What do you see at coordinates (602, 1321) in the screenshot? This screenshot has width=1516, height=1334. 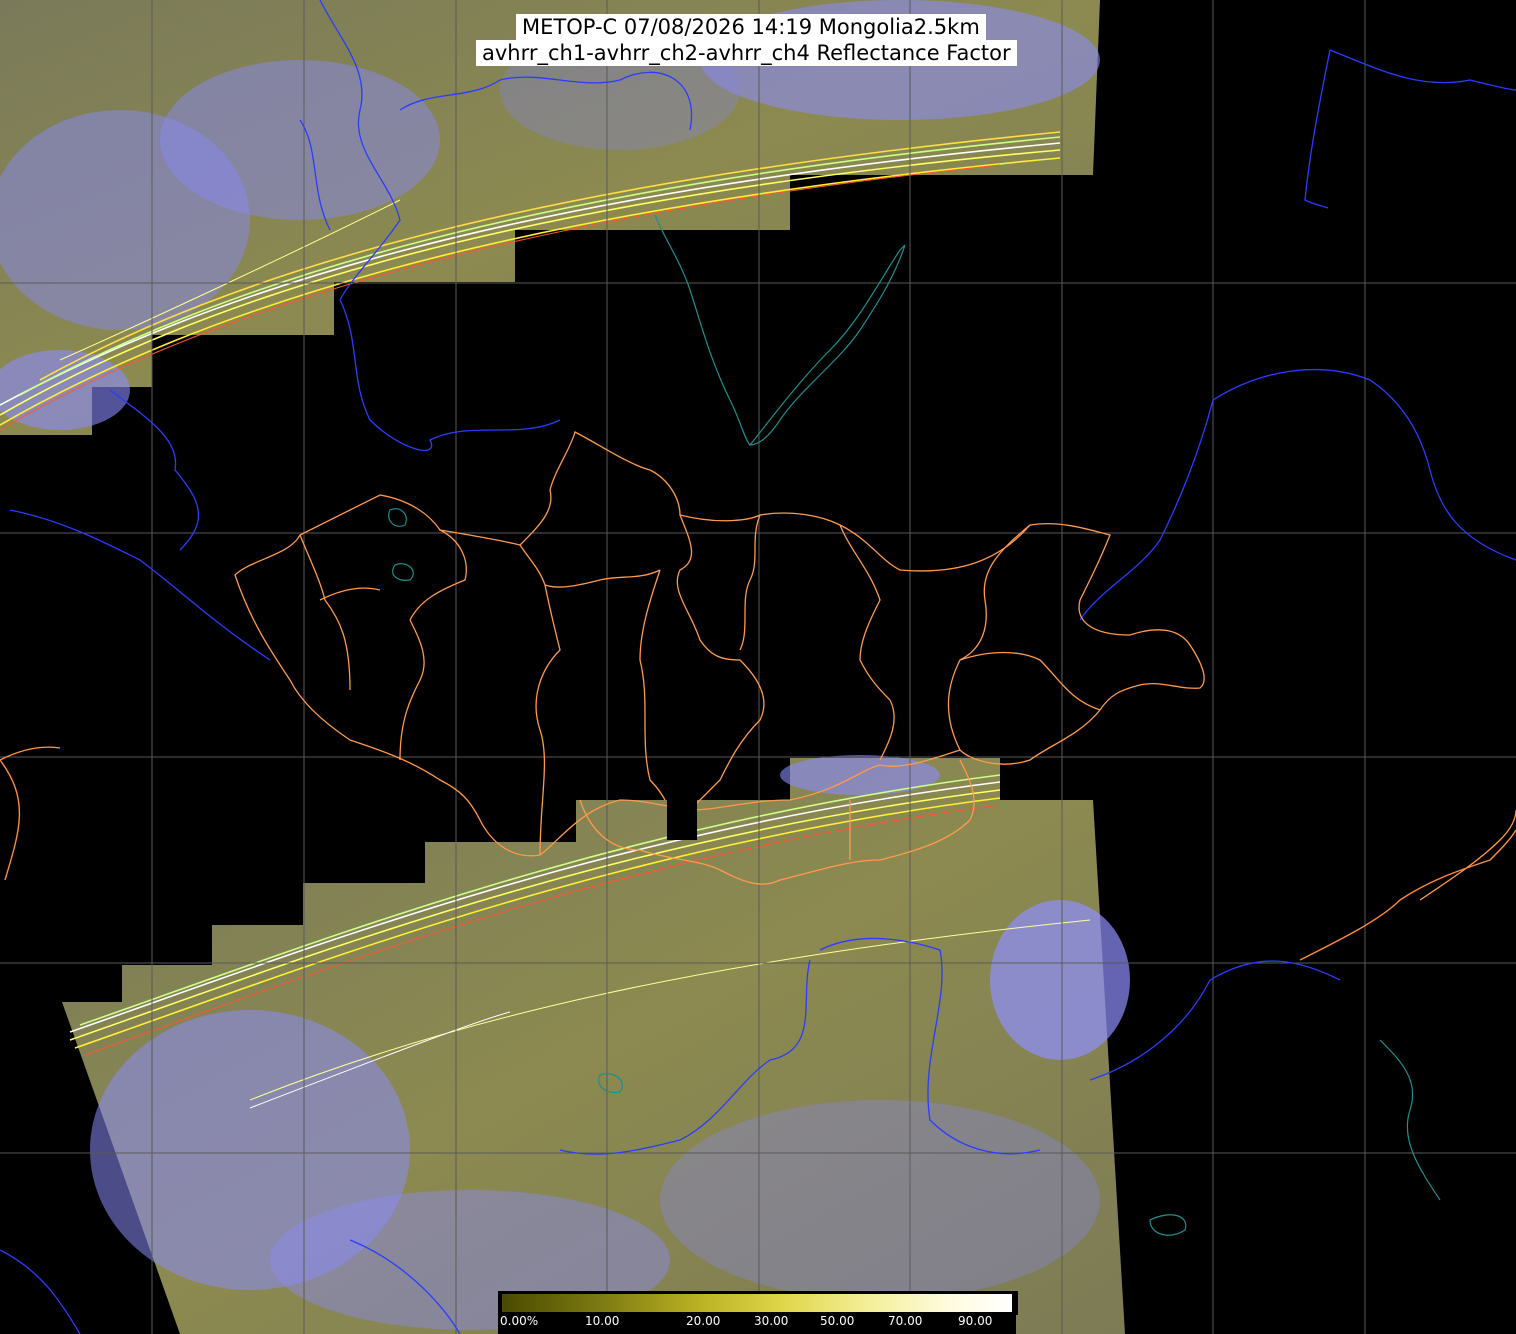 I see `colorbar-tick: 10.00` at bounding box center [602, 1321].